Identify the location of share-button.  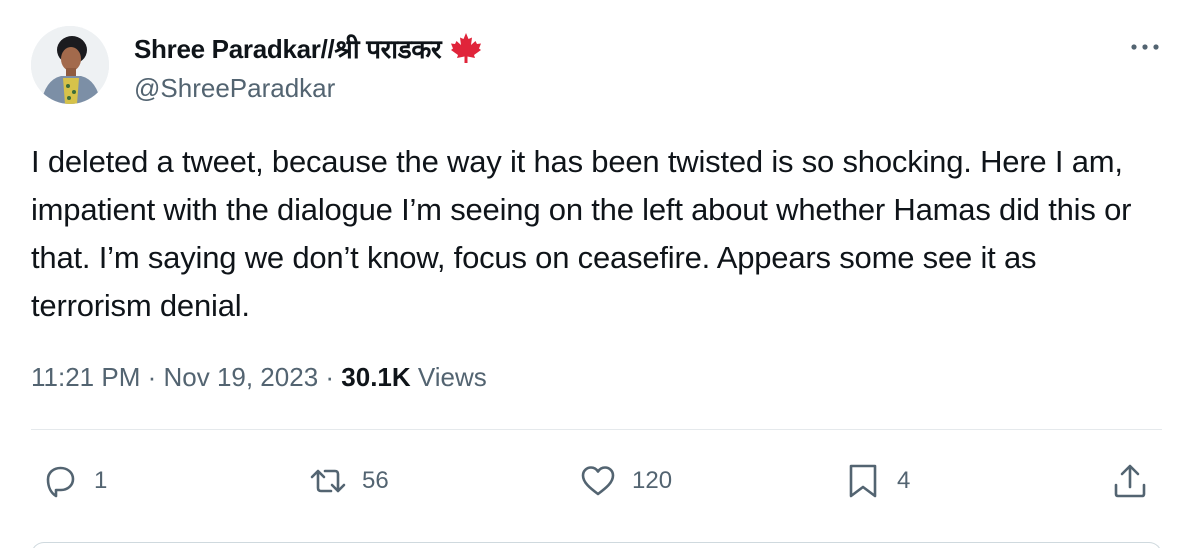
(1130, 481).